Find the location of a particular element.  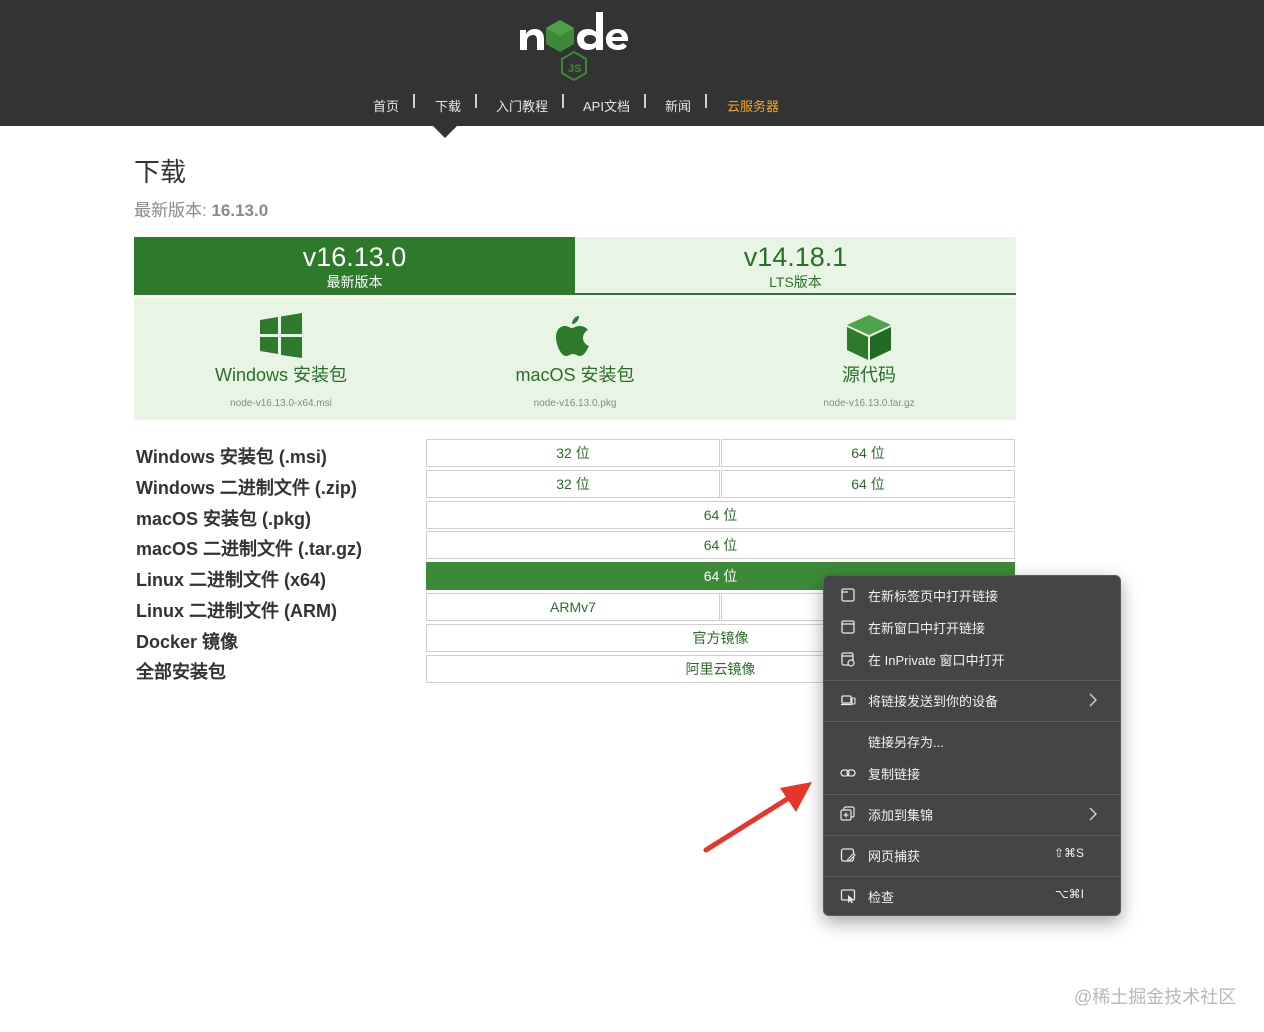

nav-news: 新闻 is located at coordinates (678, 105).